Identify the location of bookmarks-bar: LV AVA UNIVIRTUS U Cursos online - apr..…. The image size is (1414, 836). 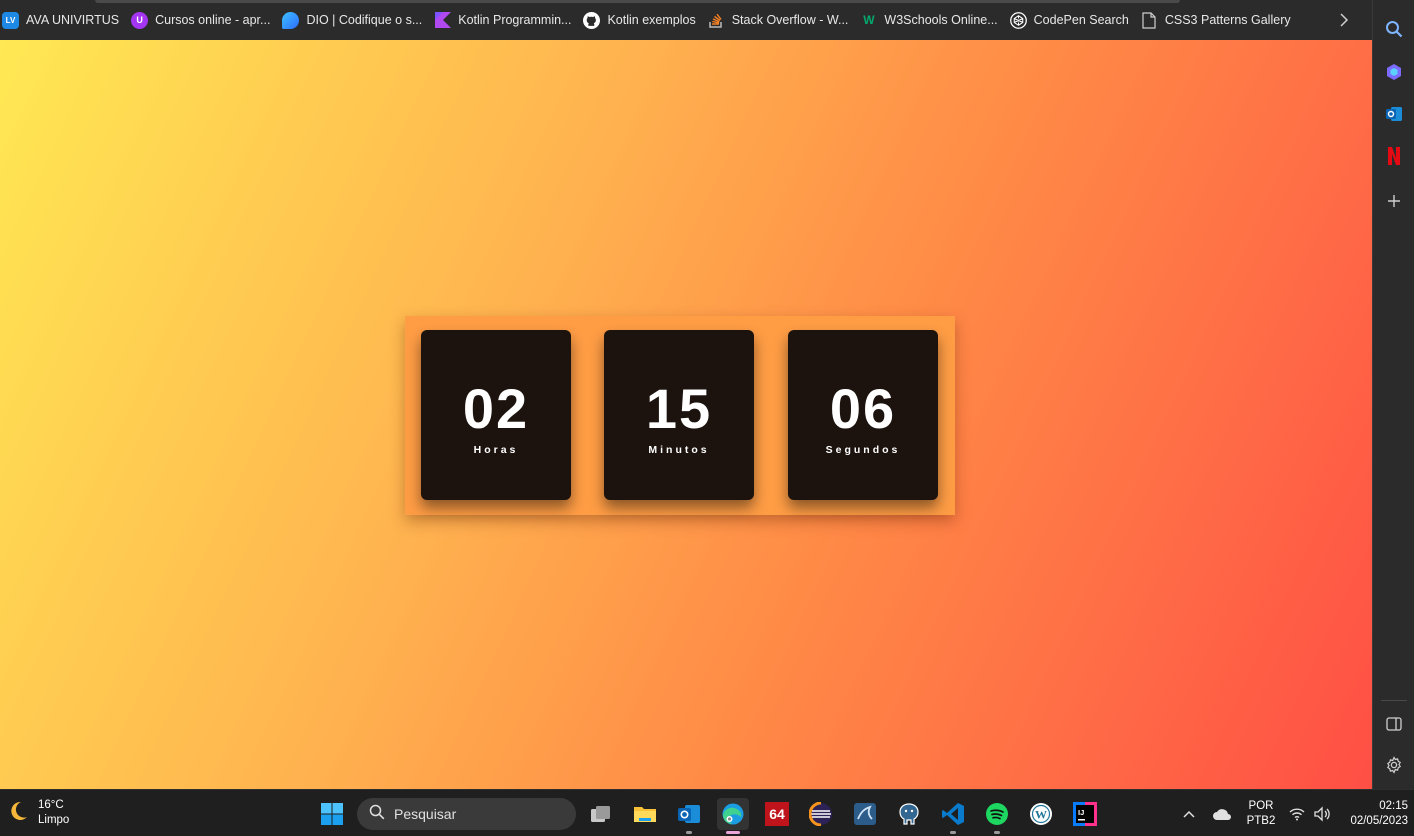
(686, 20).